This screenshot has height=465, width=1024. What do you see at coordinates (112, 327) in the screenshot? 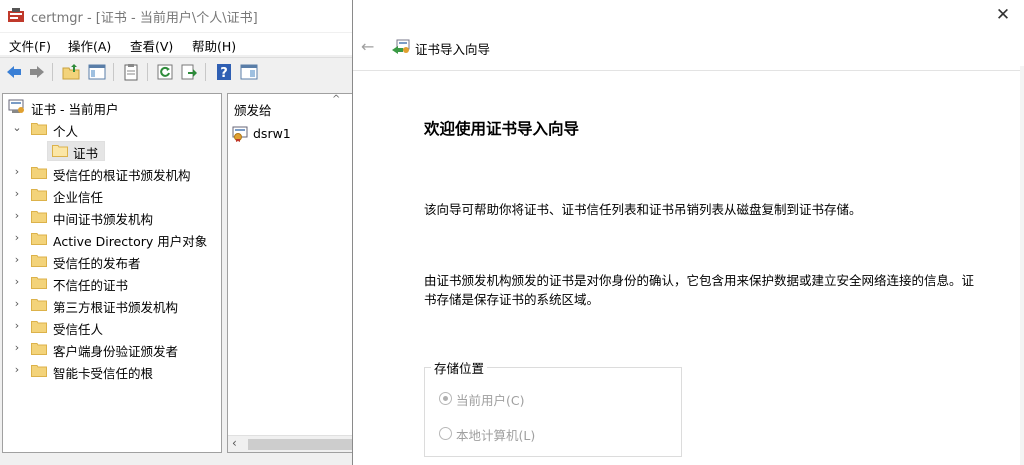
I see `tree-item-trusted-people: › 受信任人` at bounding box center [112, 327].